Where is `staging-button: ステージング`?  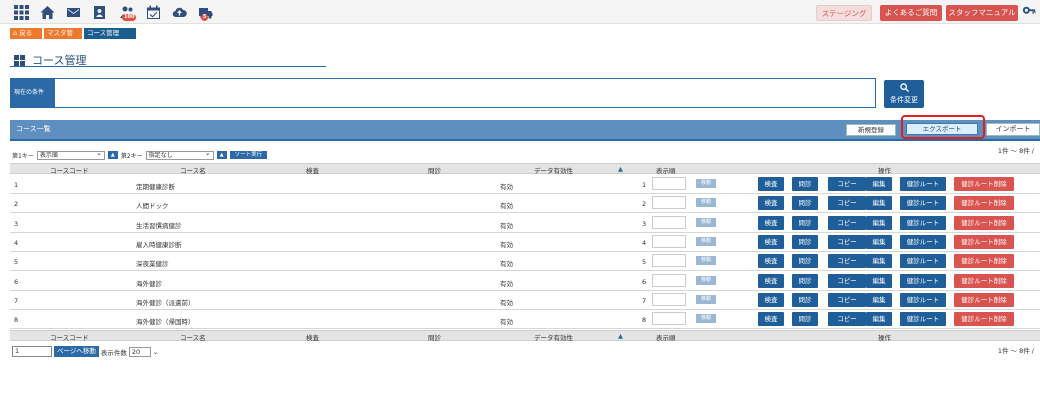
staging-button: ステージング is located at coordinates (844, 13).